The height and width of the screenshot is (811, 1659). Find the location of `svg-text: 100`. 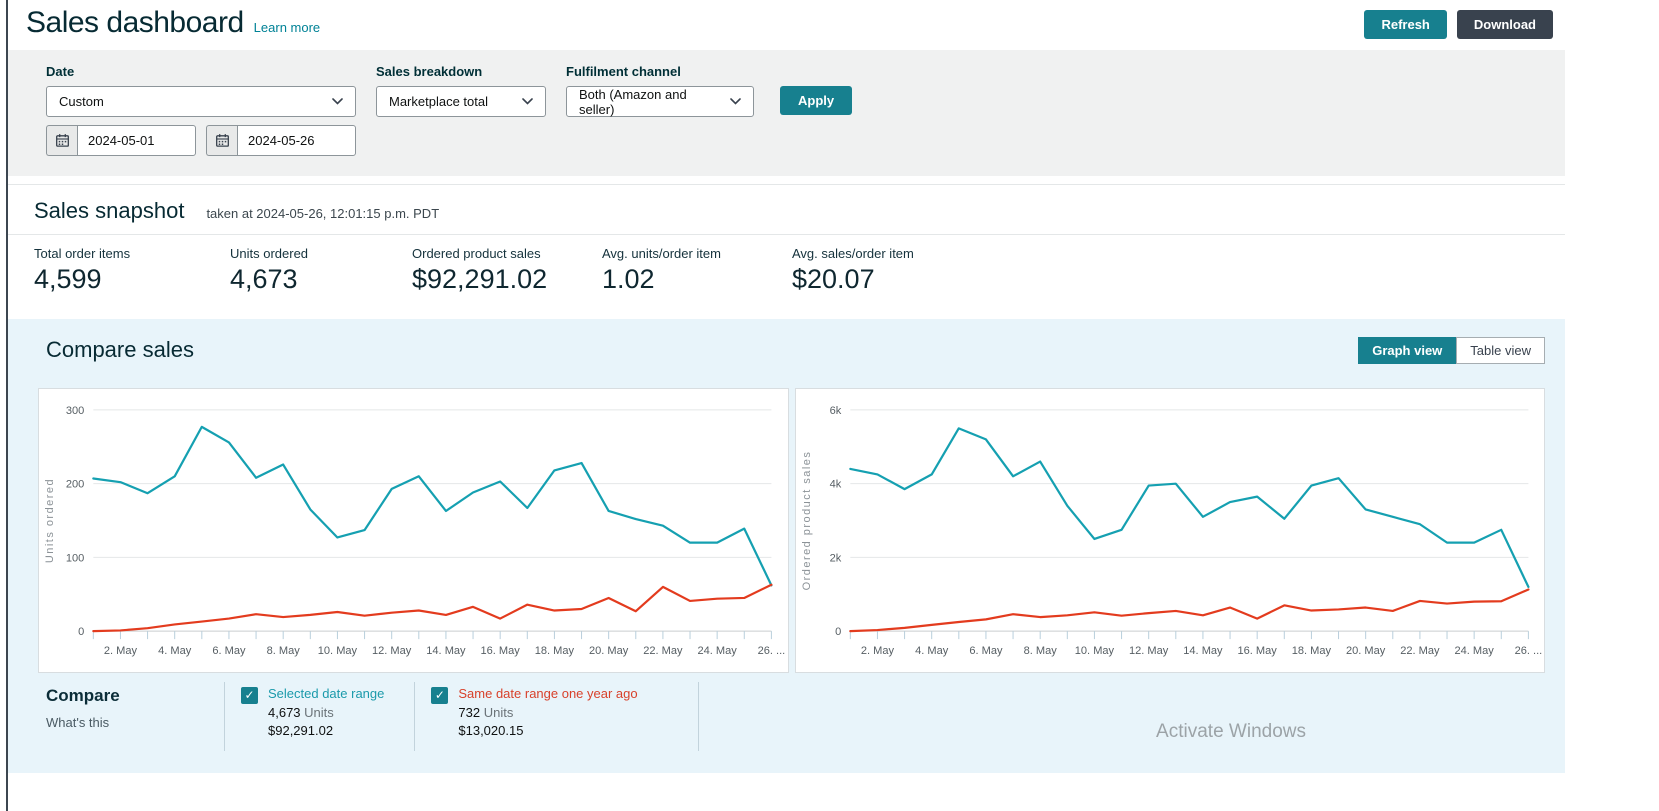

svg-text: 100 is located at coordinates (75, 558).